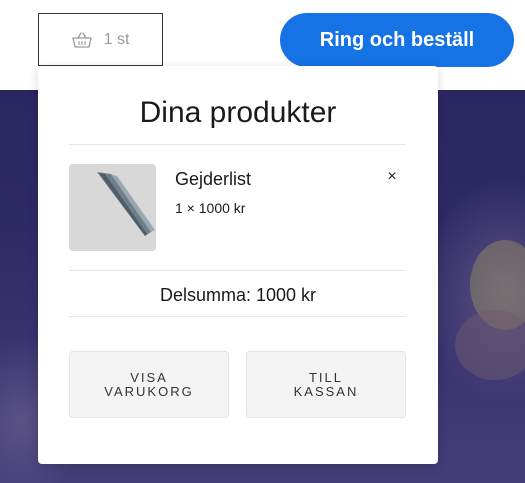  What do you see at coordinates (397, 40) in the screenshot?
I see `call-and-order-button: Ring och beställ` at bounding box center [397, 40].